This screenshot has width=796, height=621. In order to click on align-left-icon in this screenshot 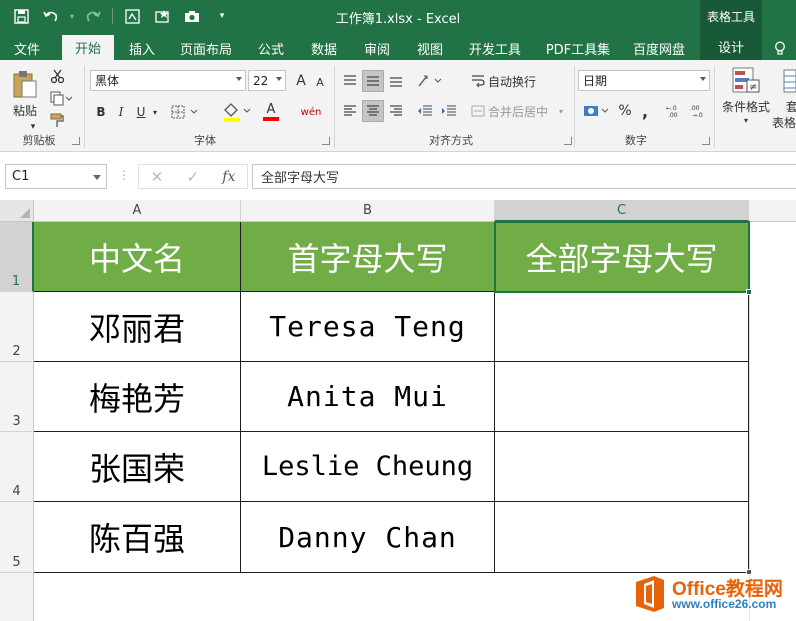, I will do `click(350, 111)`.